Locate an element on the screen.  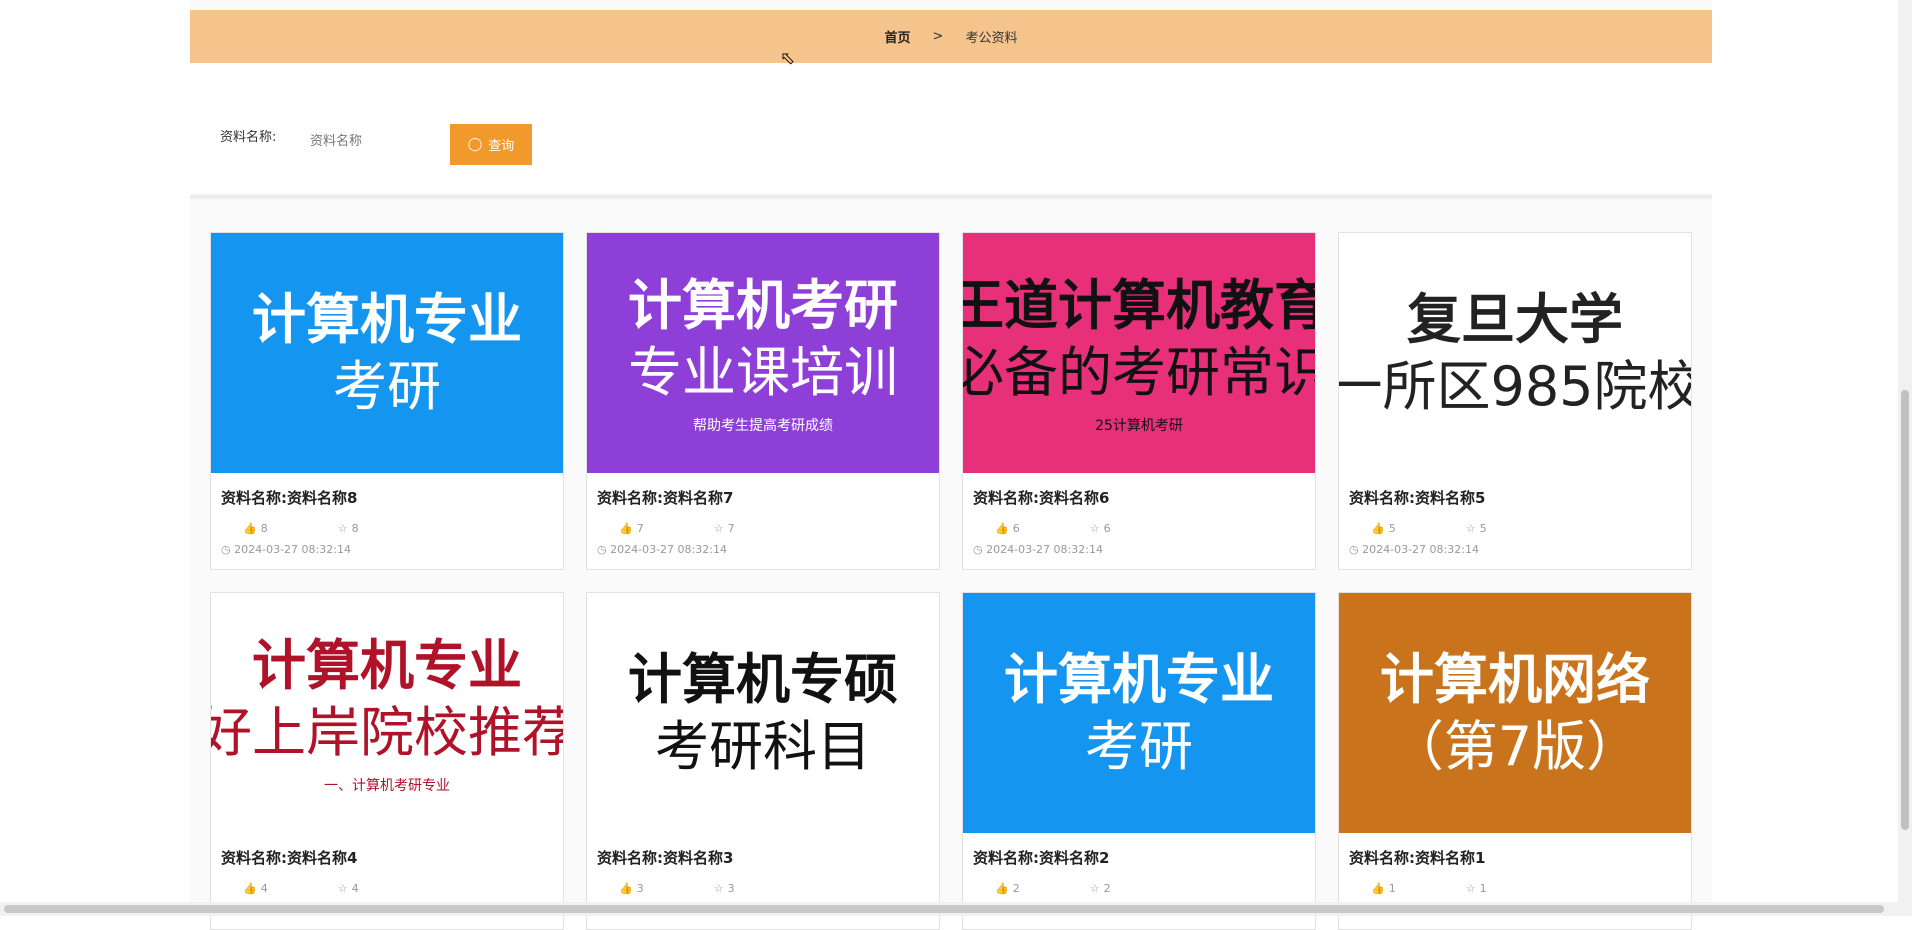
card-title: 资料名称:资料名称1 is located at coordinates (1520, 857).